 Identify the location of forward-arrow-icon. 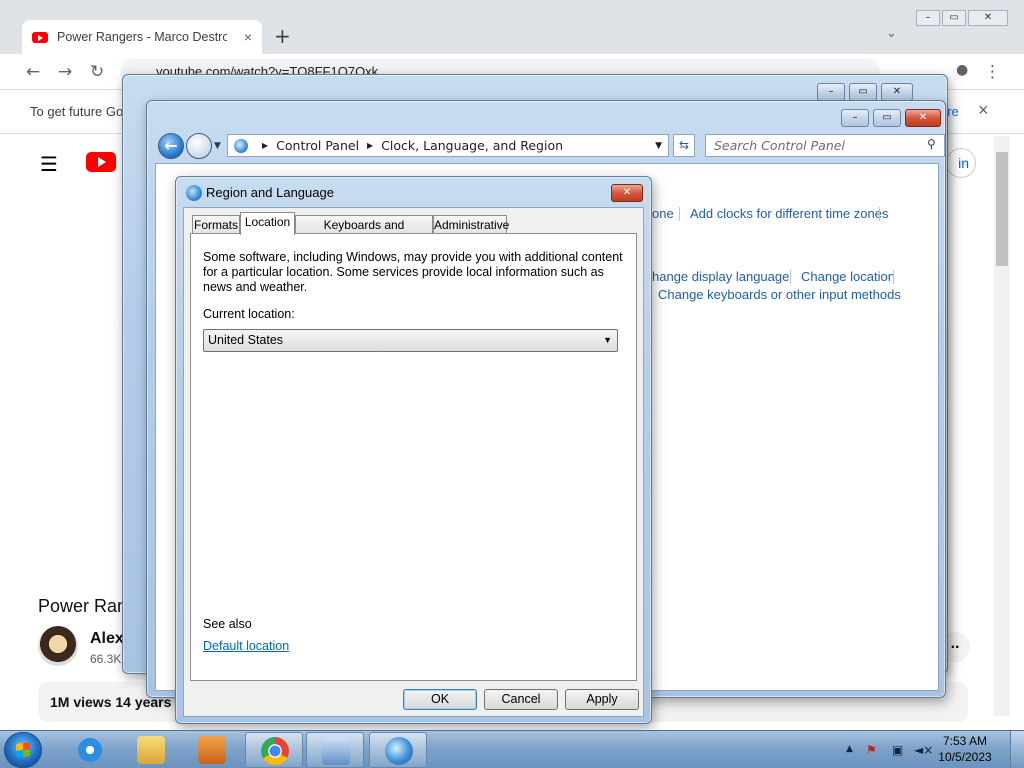
(199, 146).